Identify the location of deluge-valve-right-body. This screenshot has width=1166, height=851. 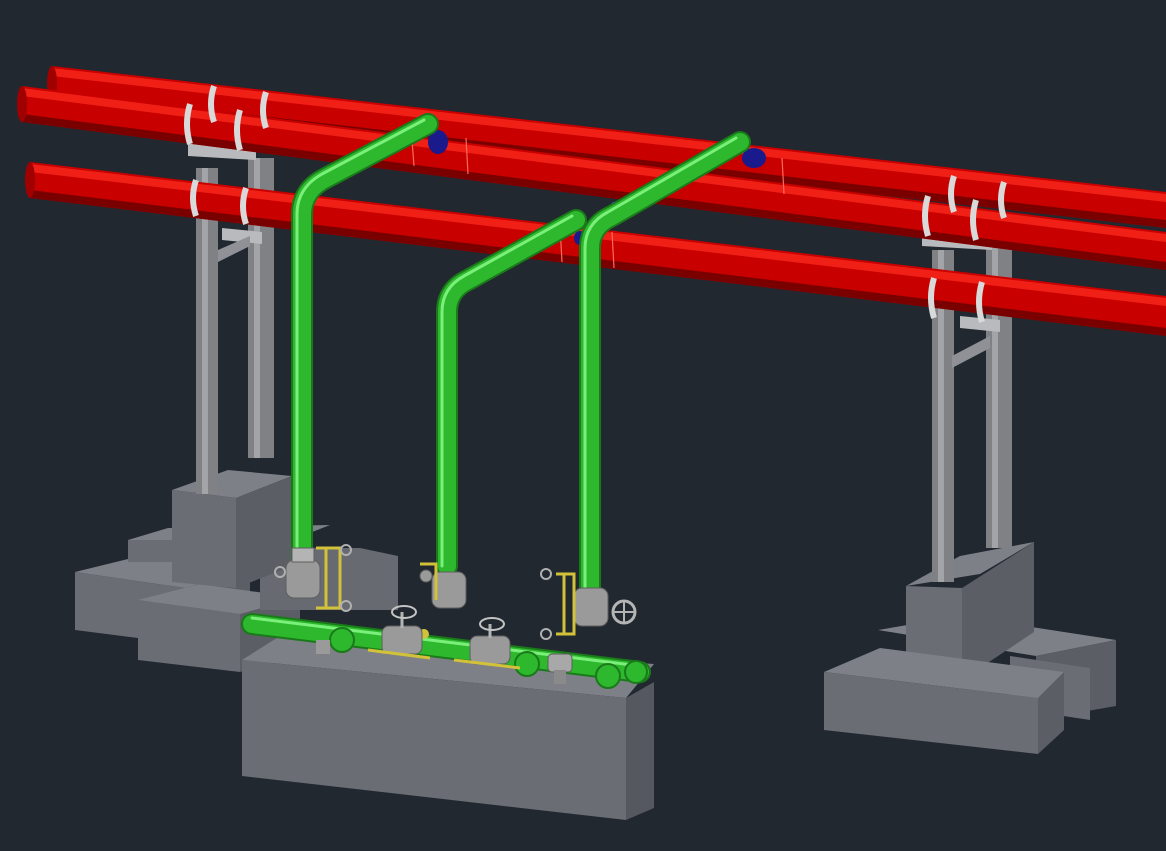
(591, 607).